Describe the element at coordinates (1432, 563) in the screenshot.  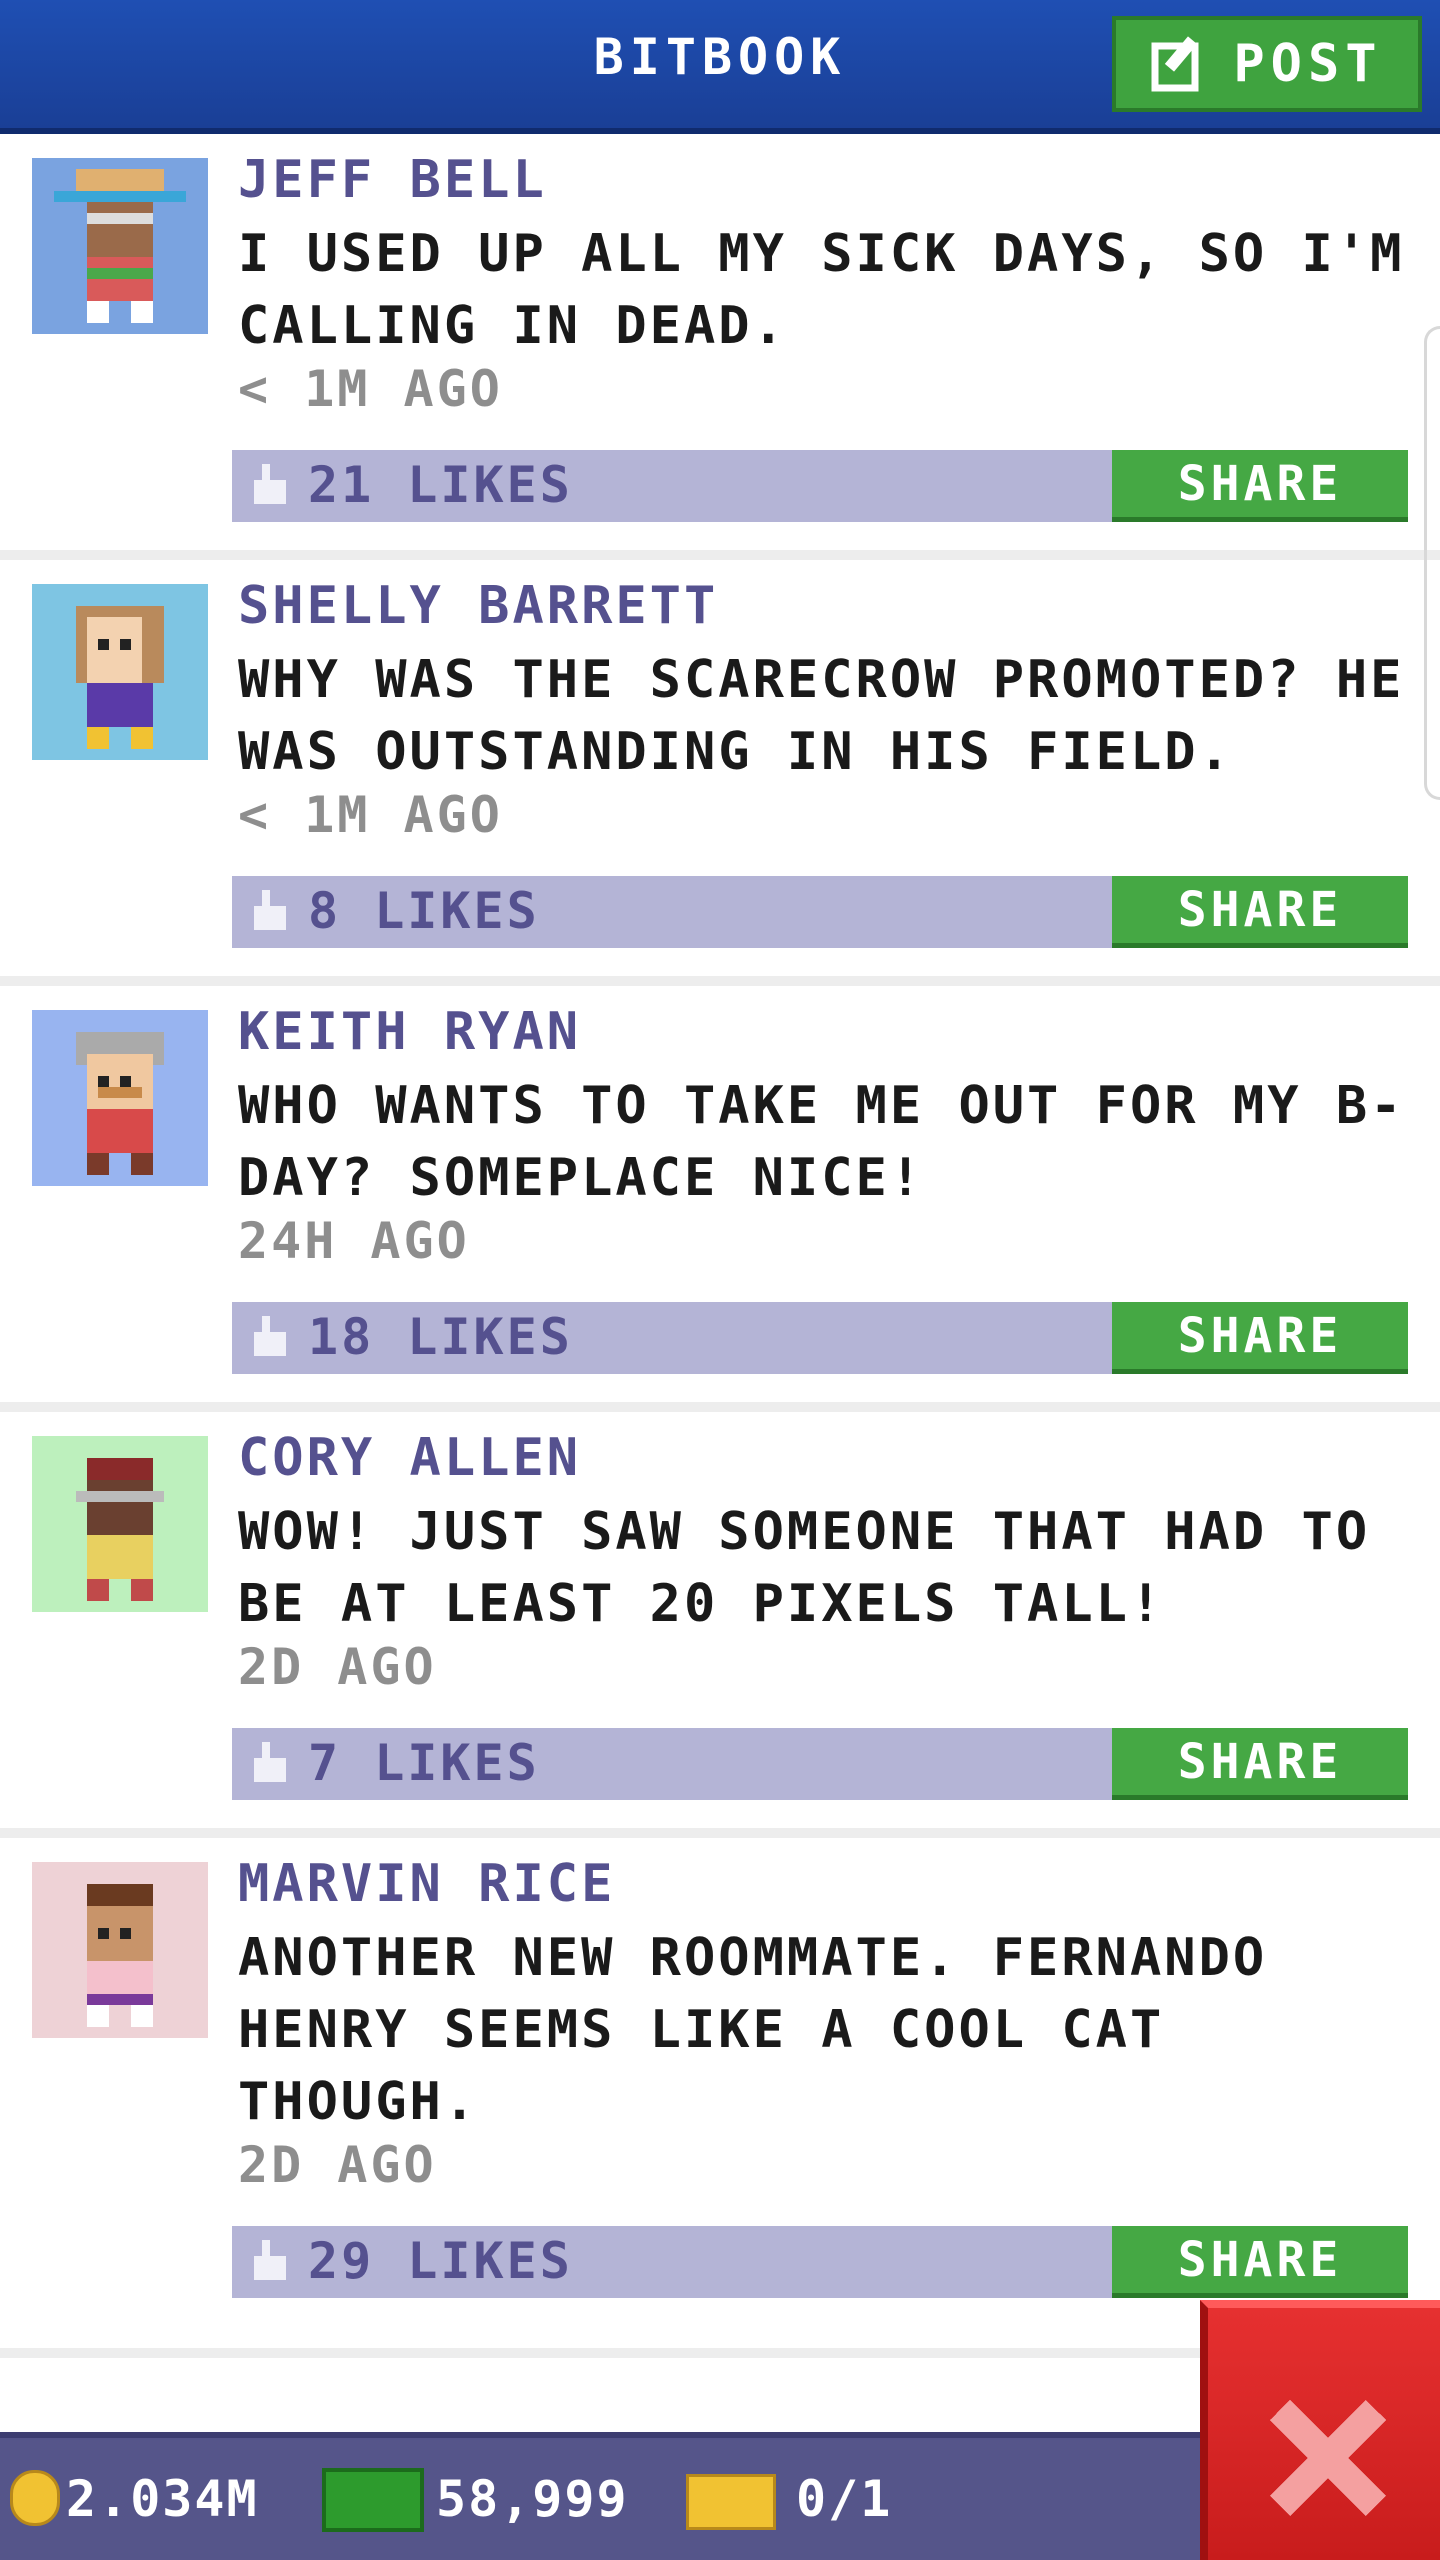
I see `scroll-indicator` at that location.